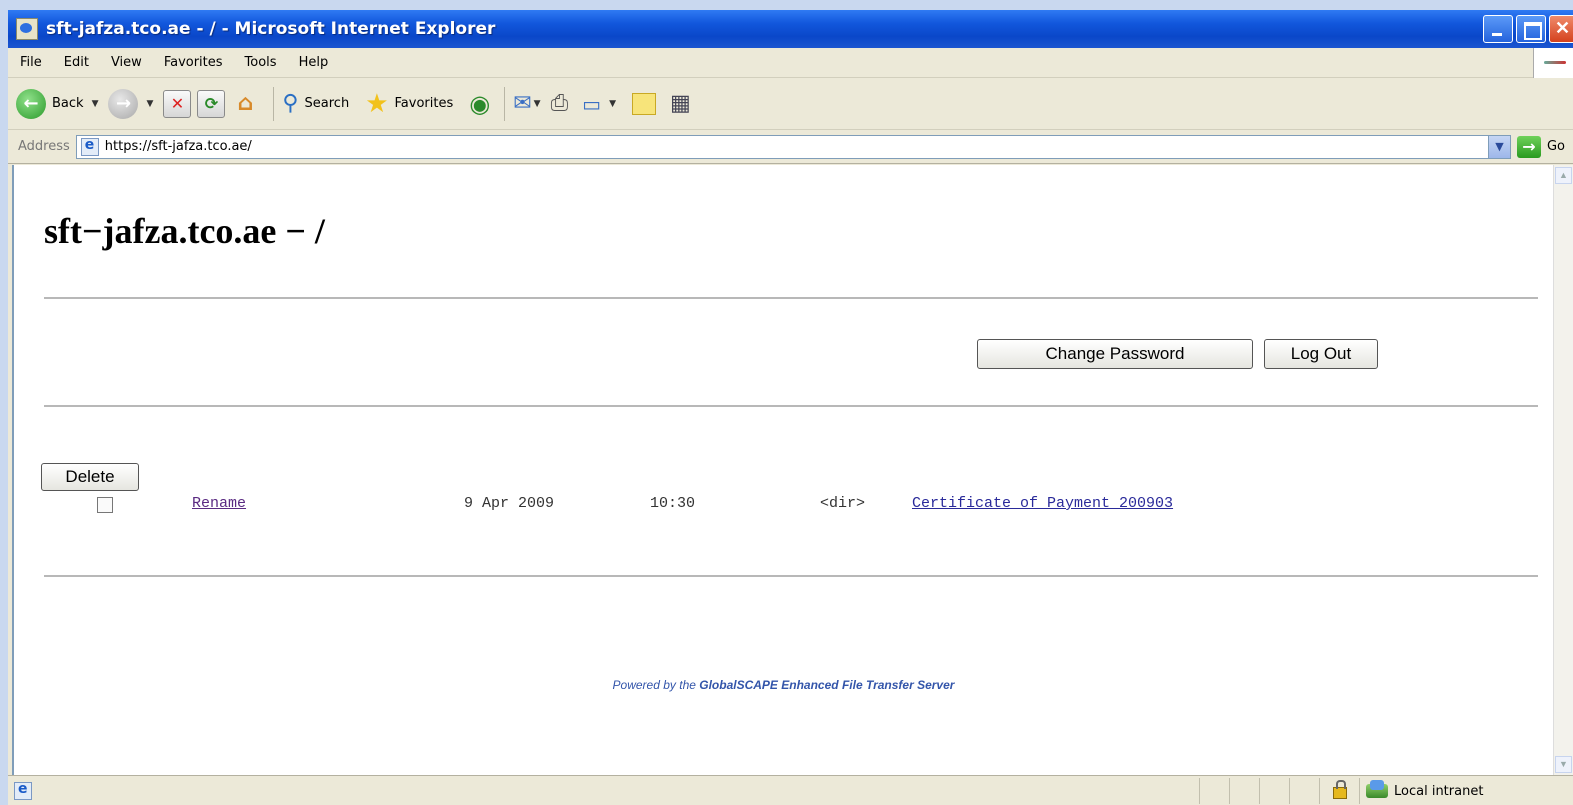 The width and height of the screenshot is (1573, 805). I want to click on address-bar: Address https://sft-jafza.tco.ae/ ▼ → Go, so click(790, 147).